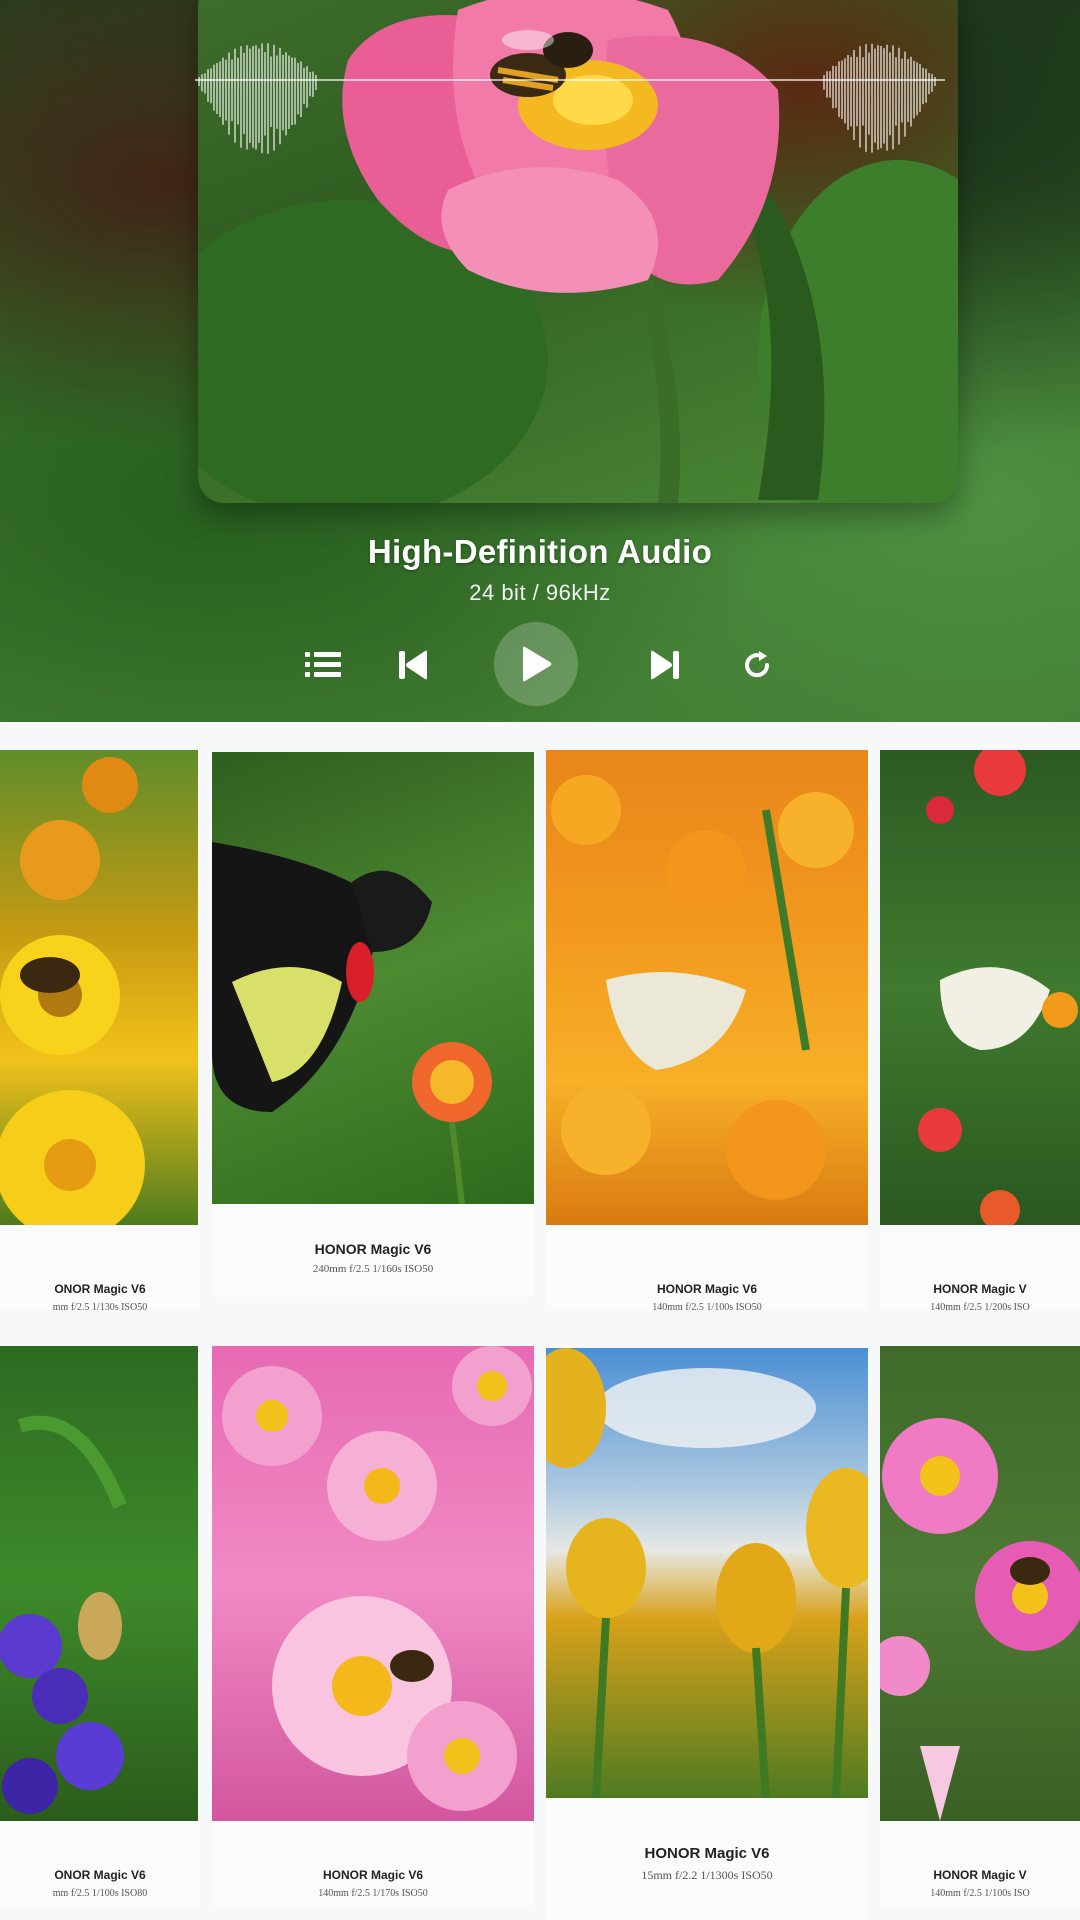  I want to click on photo-caption-meta: mm f/2.5 1/100s ISO80, so click(100, 1893).